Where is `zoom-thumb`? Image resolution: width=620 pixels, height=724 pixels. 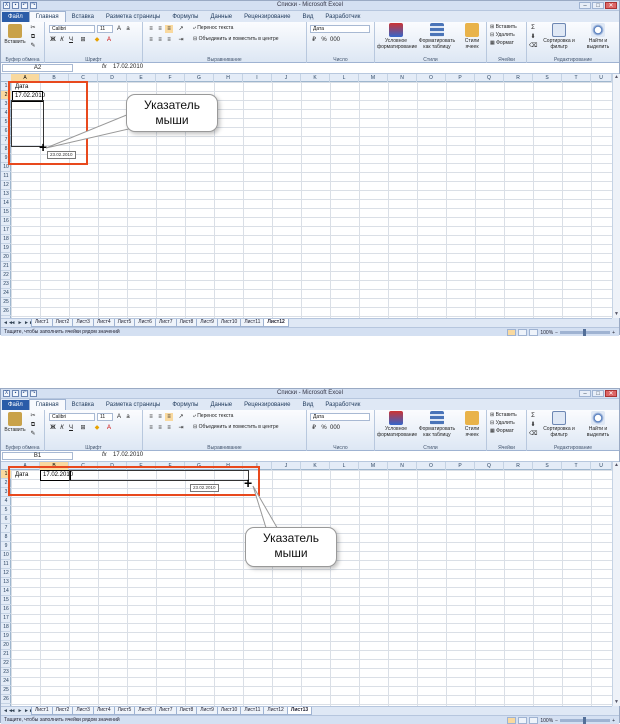
zoom-thumb is located at coordinates (585, 332).